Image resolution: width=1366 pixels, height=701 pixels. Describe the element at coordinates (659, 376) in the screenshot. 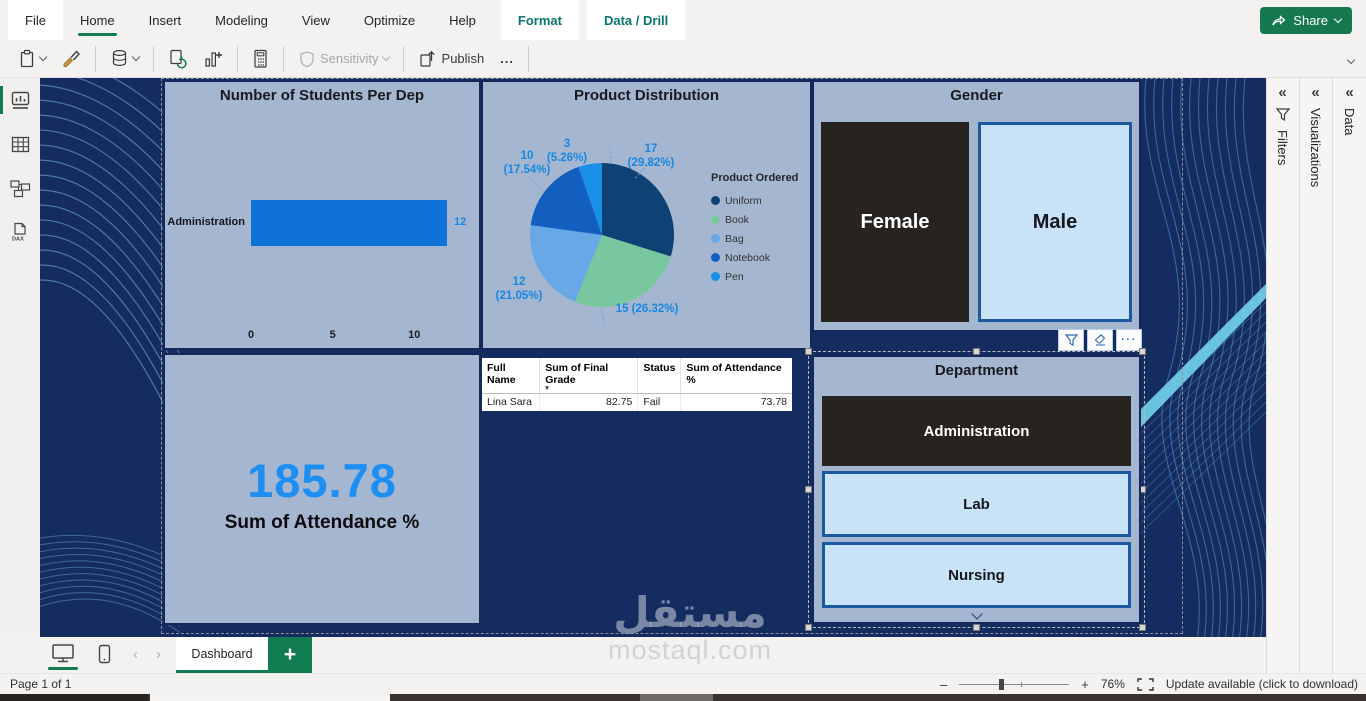

I see `table-column-header: Status` at that location.